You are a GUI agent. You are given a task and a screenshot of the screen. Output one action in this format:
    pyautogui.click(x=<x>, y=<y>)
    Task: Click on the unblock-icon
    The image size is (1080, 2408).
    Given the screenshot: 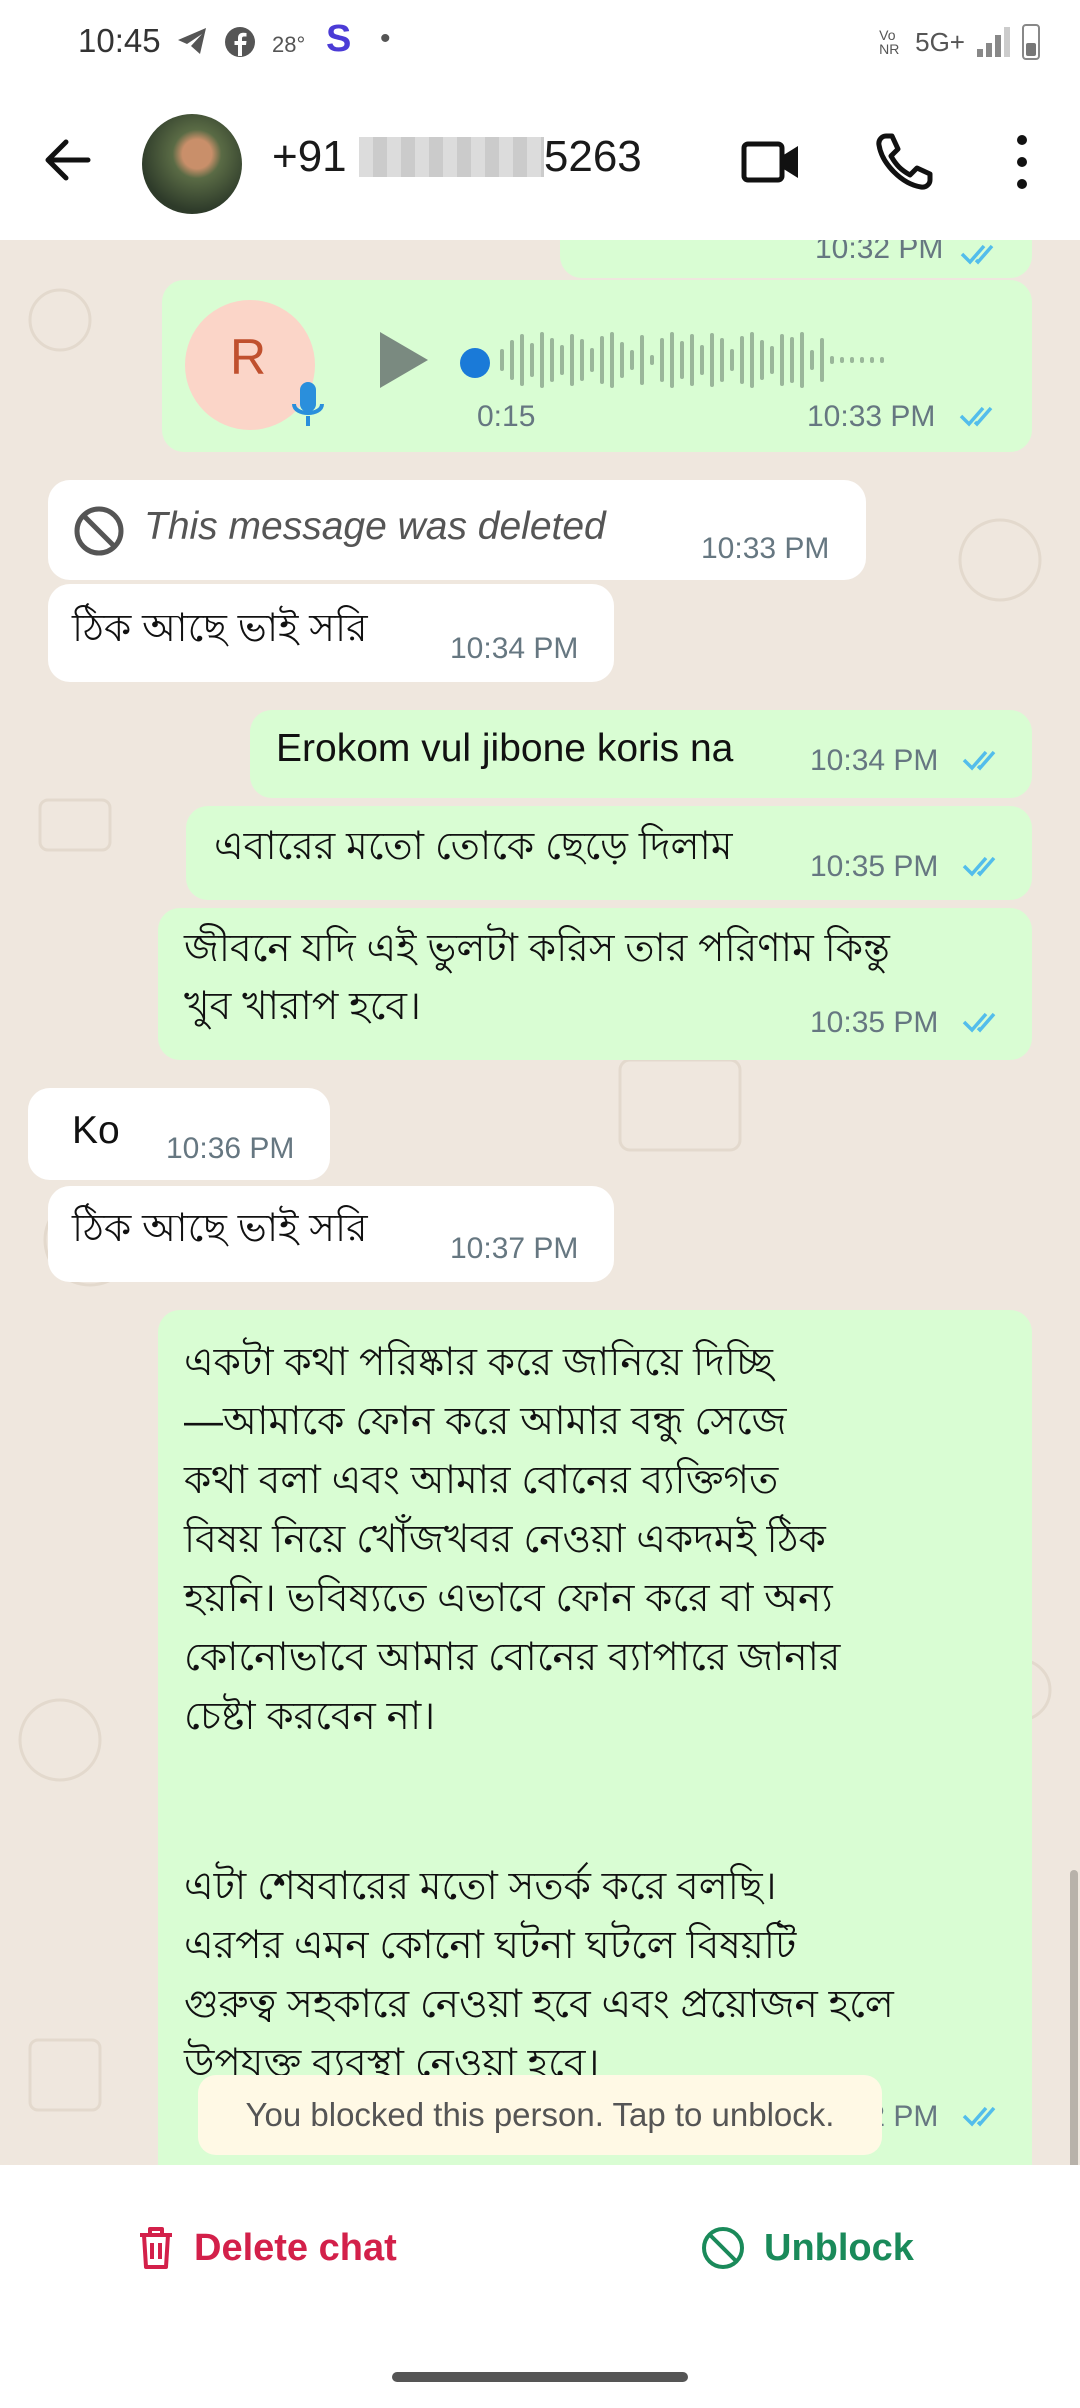 What is the action you would take?
    pyautogui.click(x=723, y=2248)
    